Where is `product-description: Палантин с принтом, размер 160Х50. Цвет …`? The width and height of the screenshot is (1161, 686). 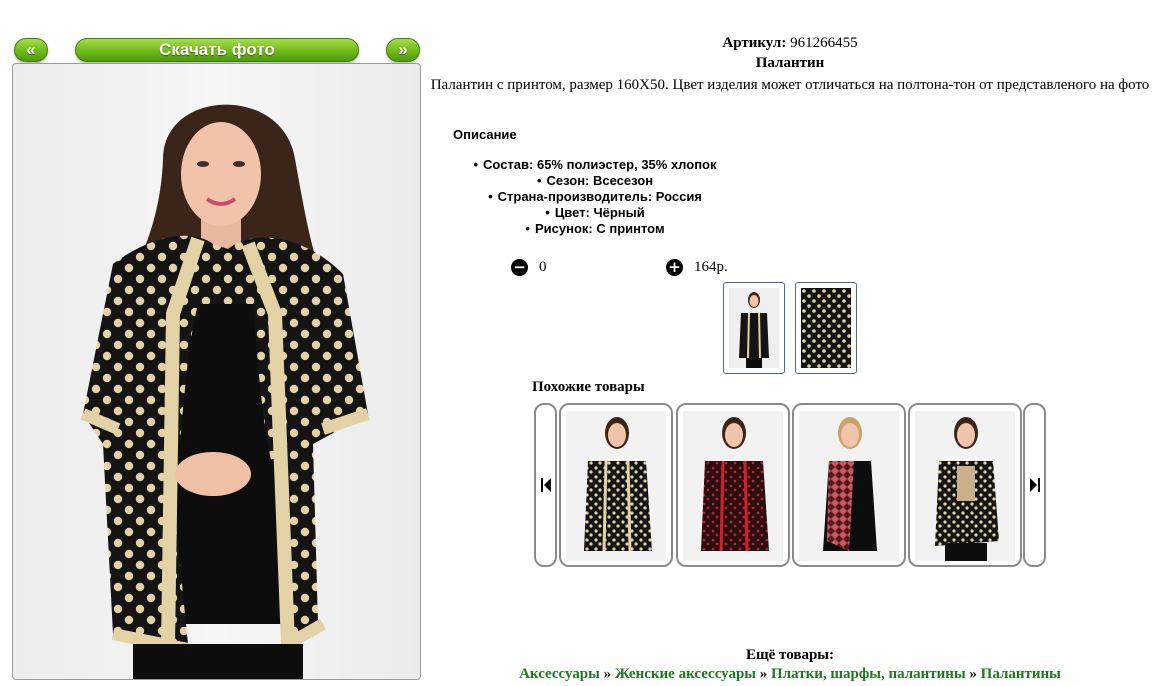
product-description: Палантин с принтом, размер 160Х50. Цвет … is located at coordinates (790, 85).